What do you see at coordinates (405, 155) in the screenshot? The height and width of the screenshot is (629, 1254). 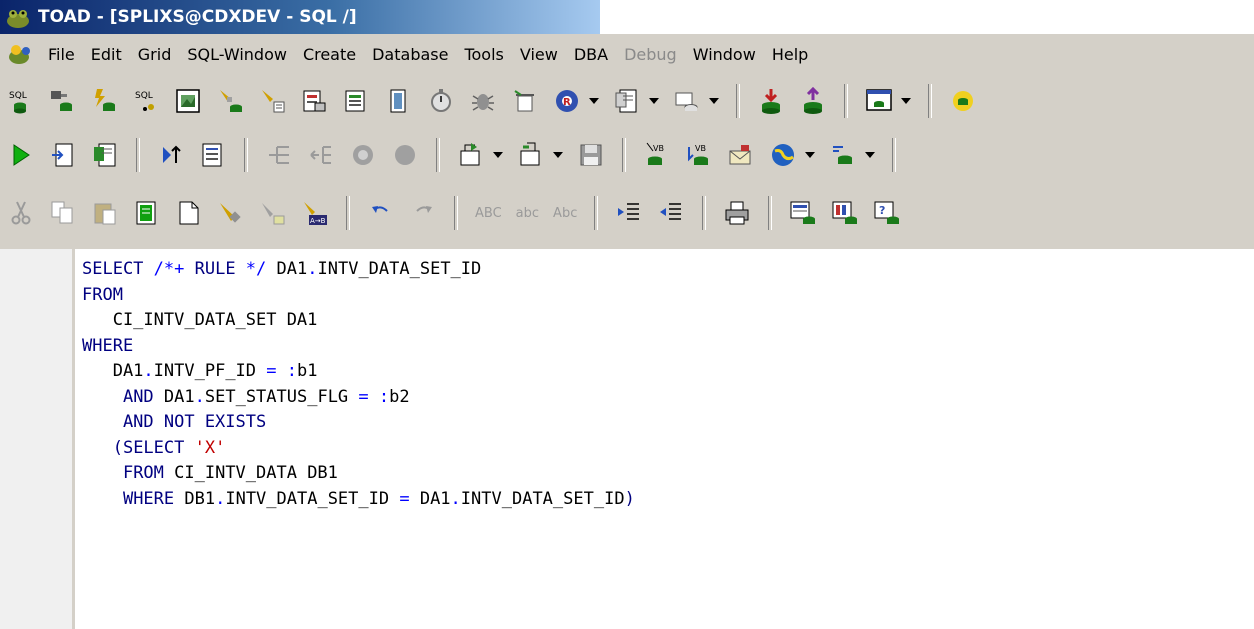 I see `breakpoint-button` at bounding box center [405, 155].